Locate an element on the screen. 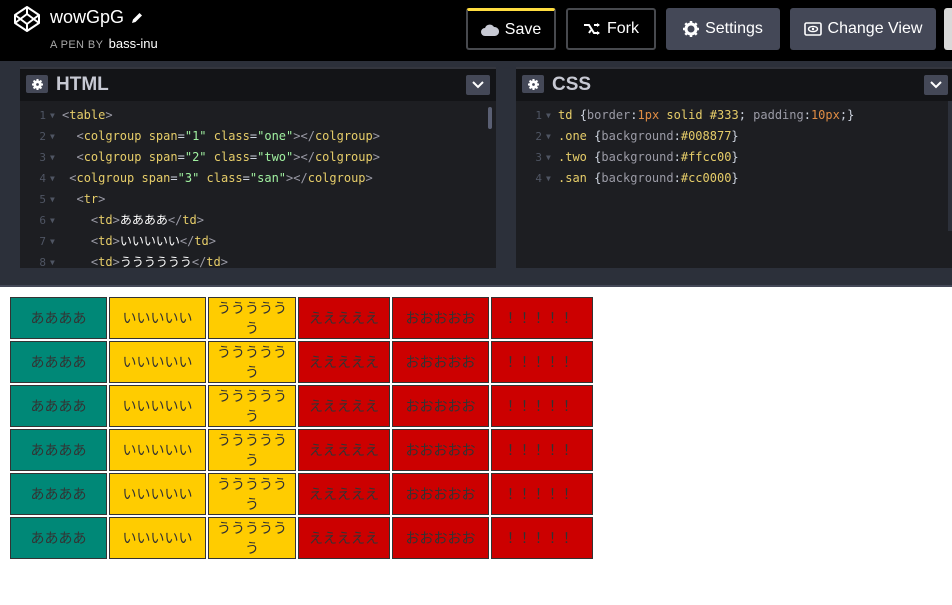 This screenshot has width=952, height=605. pencil-icon is located at coordinates (137, 18).